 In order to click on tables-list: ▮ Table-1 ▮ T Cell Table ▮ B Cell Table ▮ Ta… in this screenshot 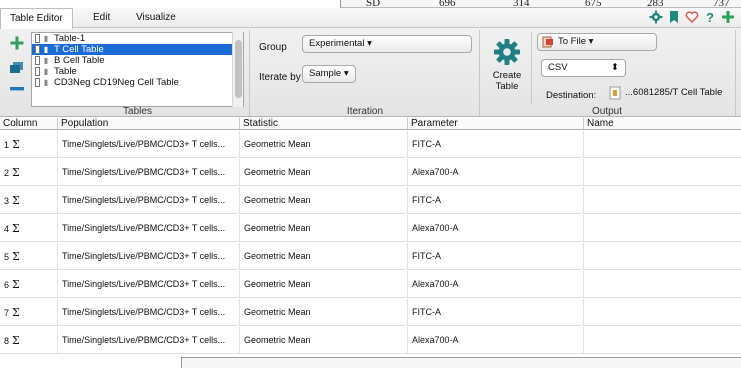, I will do `click(137, 69)`.